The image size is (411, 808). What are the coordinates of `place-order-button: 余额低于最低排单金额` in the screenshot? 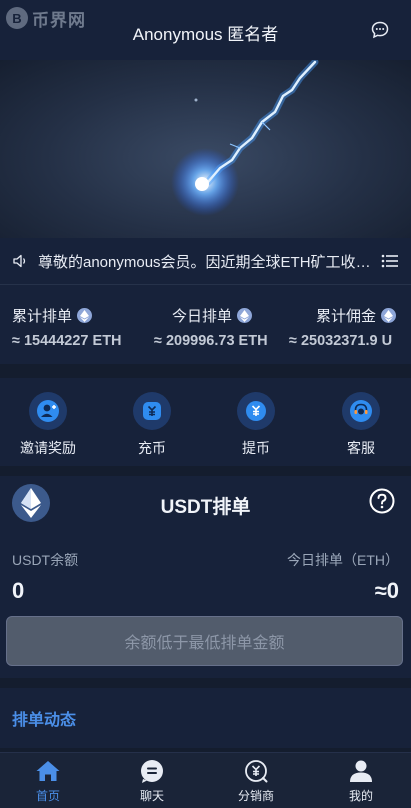 It's located at (204, 641).